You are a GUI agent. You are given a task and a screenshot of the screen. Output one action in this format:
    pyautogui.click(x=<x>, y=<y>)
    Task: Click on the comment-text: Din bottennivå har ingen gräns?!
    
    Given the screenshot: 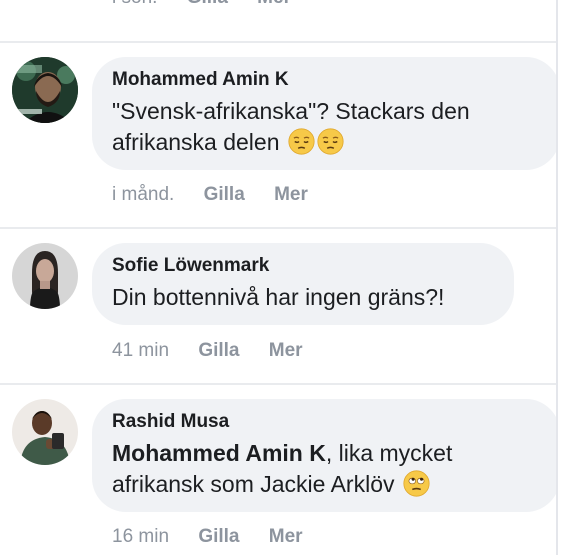 What is the action you would take?
    pyautogui.click(x=278, y=297)
    